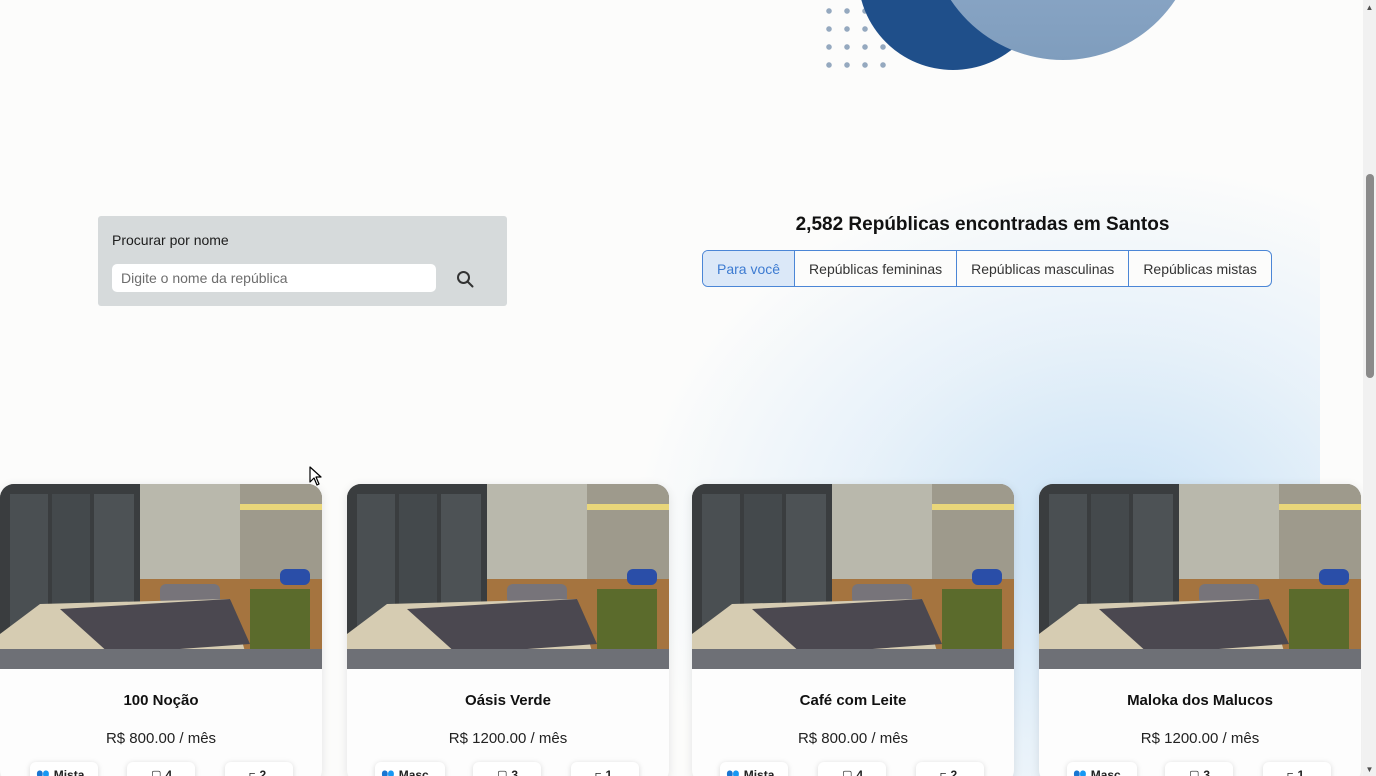 This screenshot has width=1376, height=776. What do you see at coordinates (1370, 276) in the screenshot?
I see `scrollbar-thumb` at bounding box center [1370, 276].